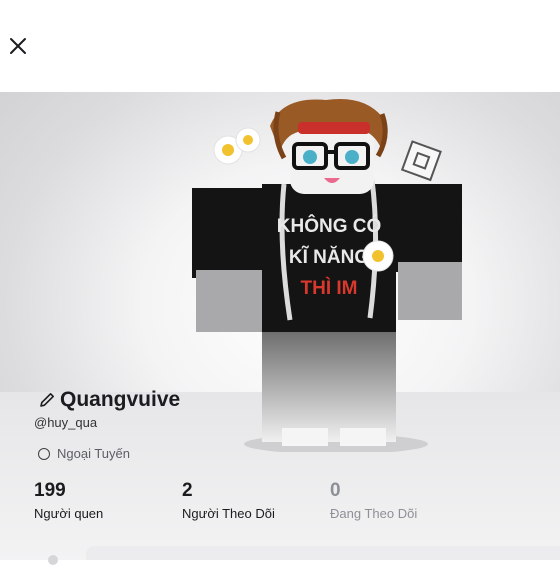  Describe the element at coordinates (329, 257) in the screenshot. I see `shirt-text-line-2: KĨ NĂNG` at that location.